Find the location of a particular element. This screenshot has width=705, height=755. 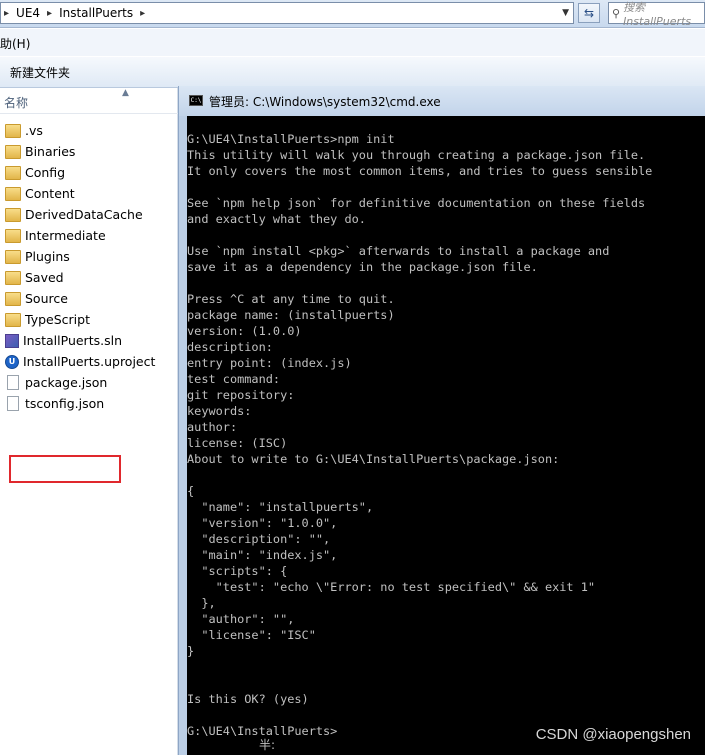

file-list-item: tsconfig.json is located at coordinates (89, 403).